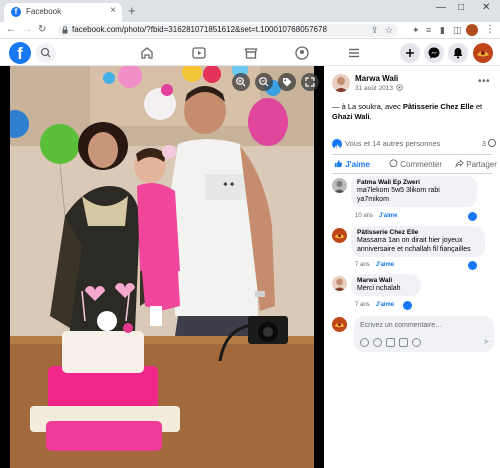 The image size is (500, 468). I want to click on reactions-summary: Vous et 14 autres personnes 3, so click(414, 144).